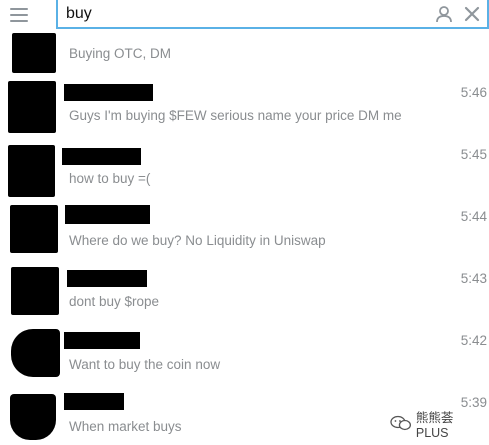 The image size is (489, 445). What do you see at coordinates (244, 172) in the screenshot?
I see `search-result-row: 5:45 how to buy =(` at bounding box center [244, 172].